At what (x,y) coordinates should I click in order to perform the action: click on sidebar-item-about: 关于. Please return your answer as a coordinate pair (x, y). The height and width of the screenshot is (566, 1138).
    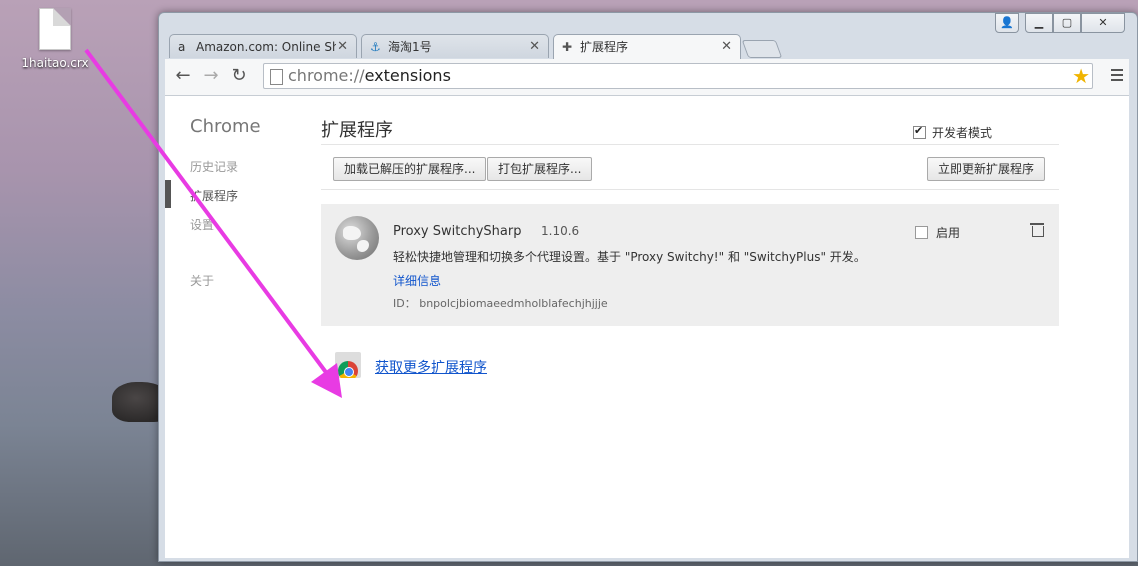
    Looking at the image, I should click on (202, 280).